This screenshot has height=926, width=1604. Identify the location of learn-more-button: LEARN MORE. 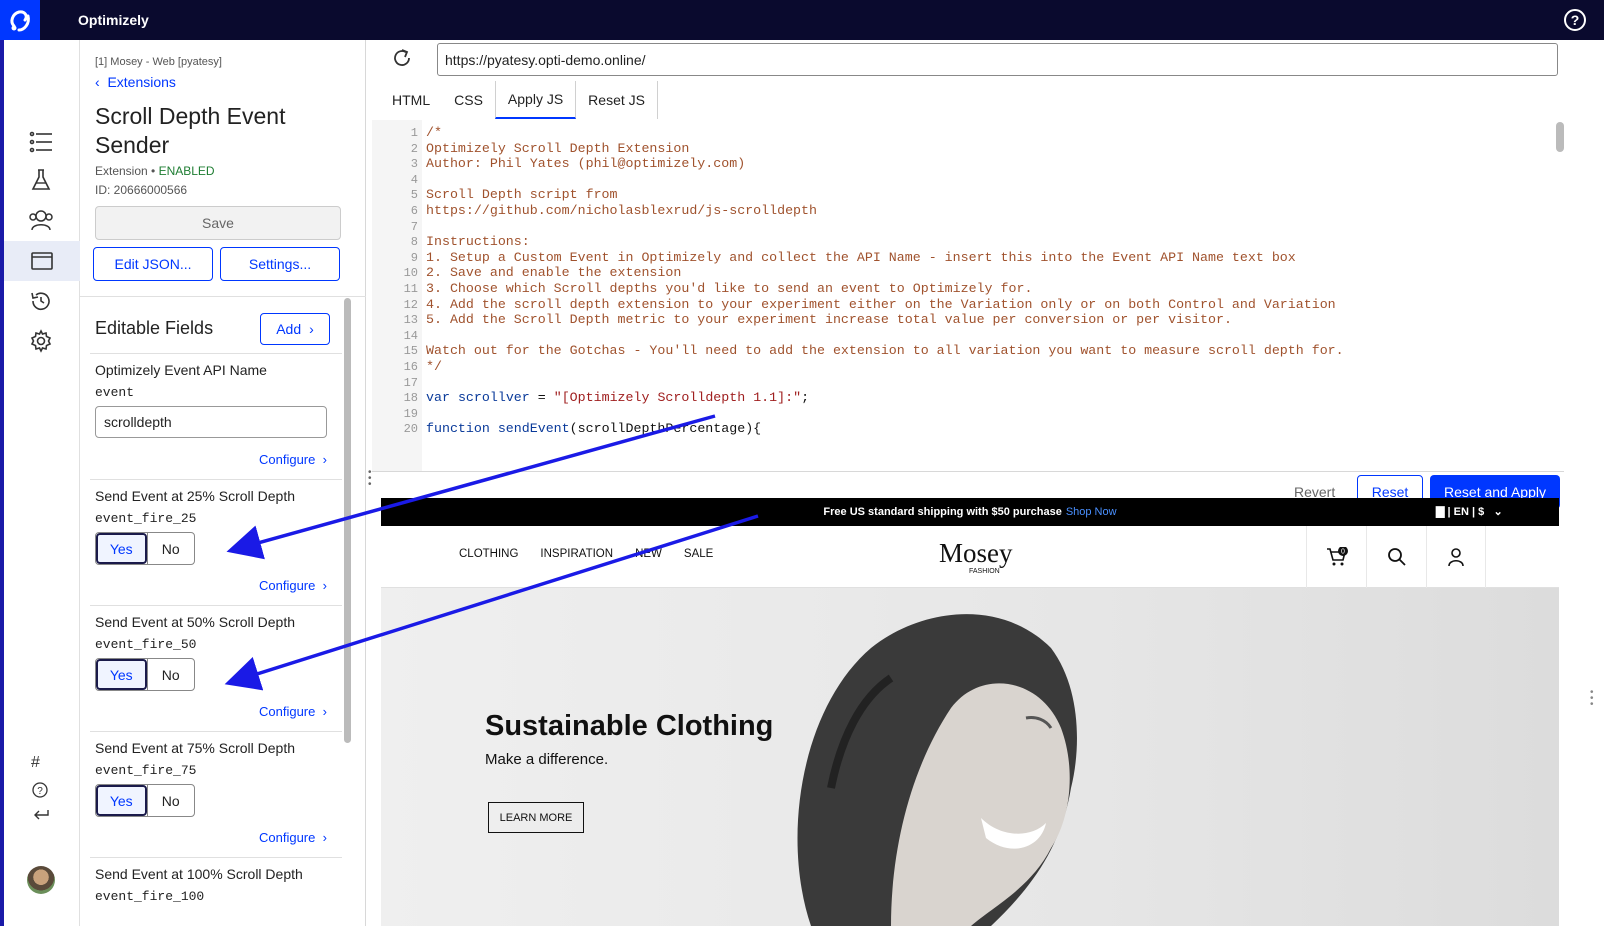
(536, 817).